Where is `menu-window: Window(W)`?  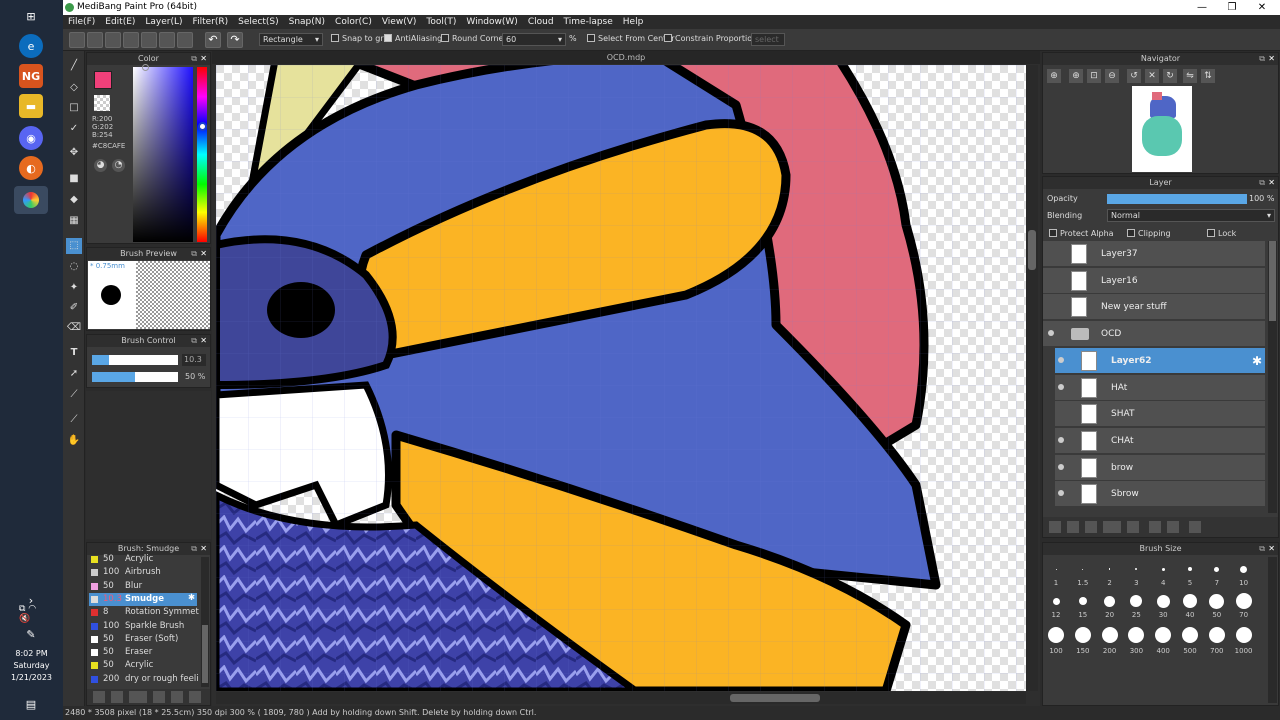 menu-window: Window(W) is located at coordinates (491, 22).